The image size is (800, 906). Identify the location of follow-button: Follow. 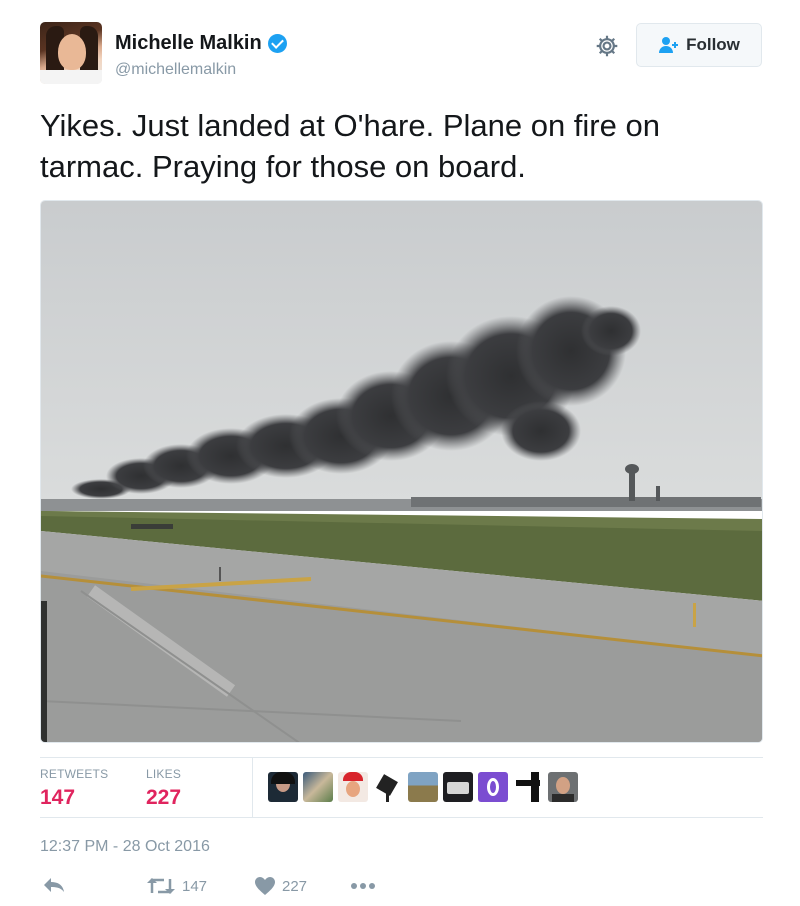
(699, 45).